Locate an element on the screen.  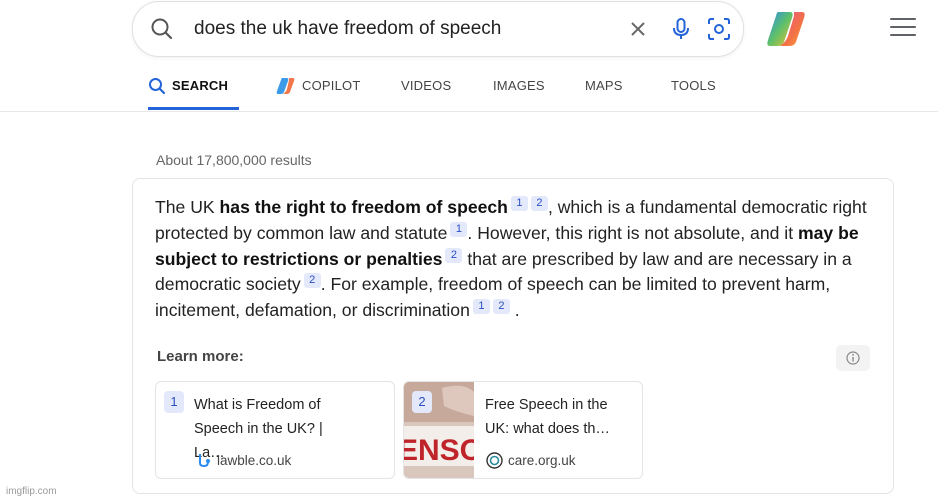
source-number: 2 is located at coordinates (422, 402).